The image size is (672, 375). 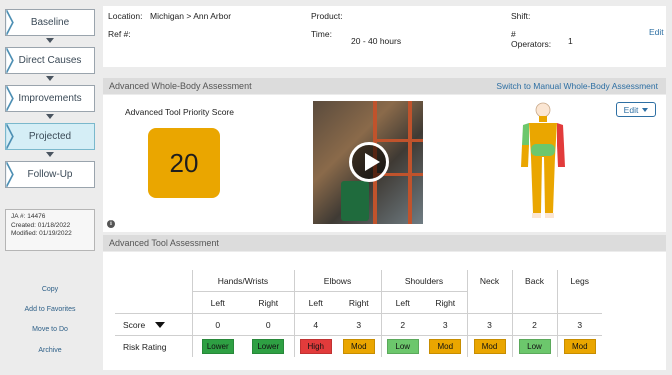 I want to click on info-icon: i, so click(x=111, y=224).